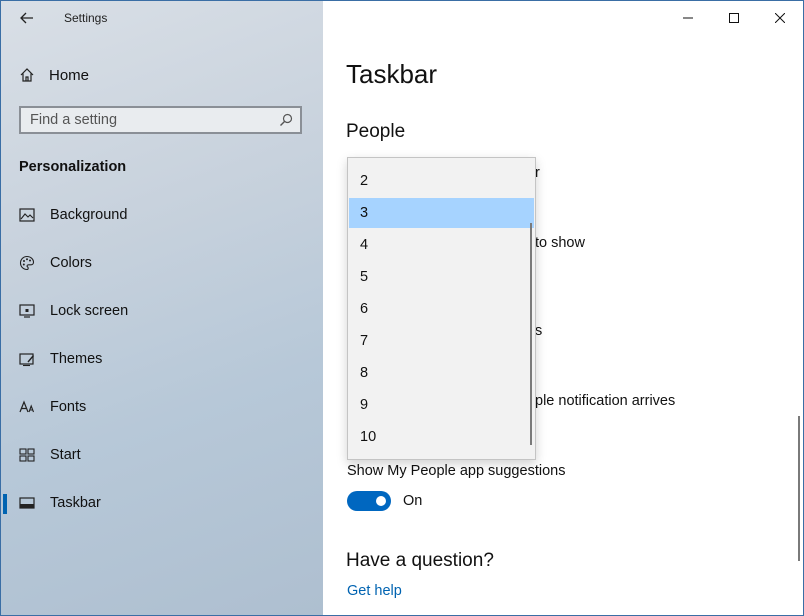  I want to click on people-count-dropdown: 2 3 4 5 6 7 8 9 10, so click(441, 308).